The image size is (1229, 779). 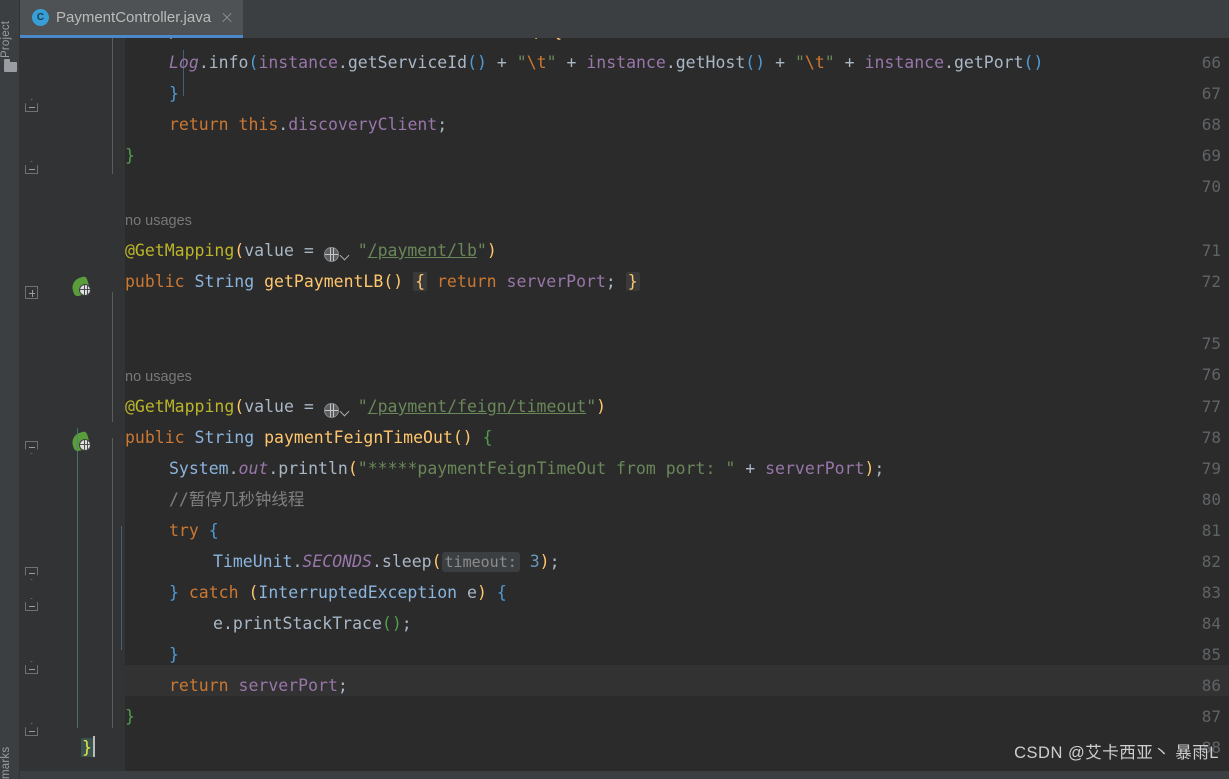 What do you see at coordinates (10, 30) in the screenshot?
I see `tool-window-button-project: Project` at bounding box center [10, 30].